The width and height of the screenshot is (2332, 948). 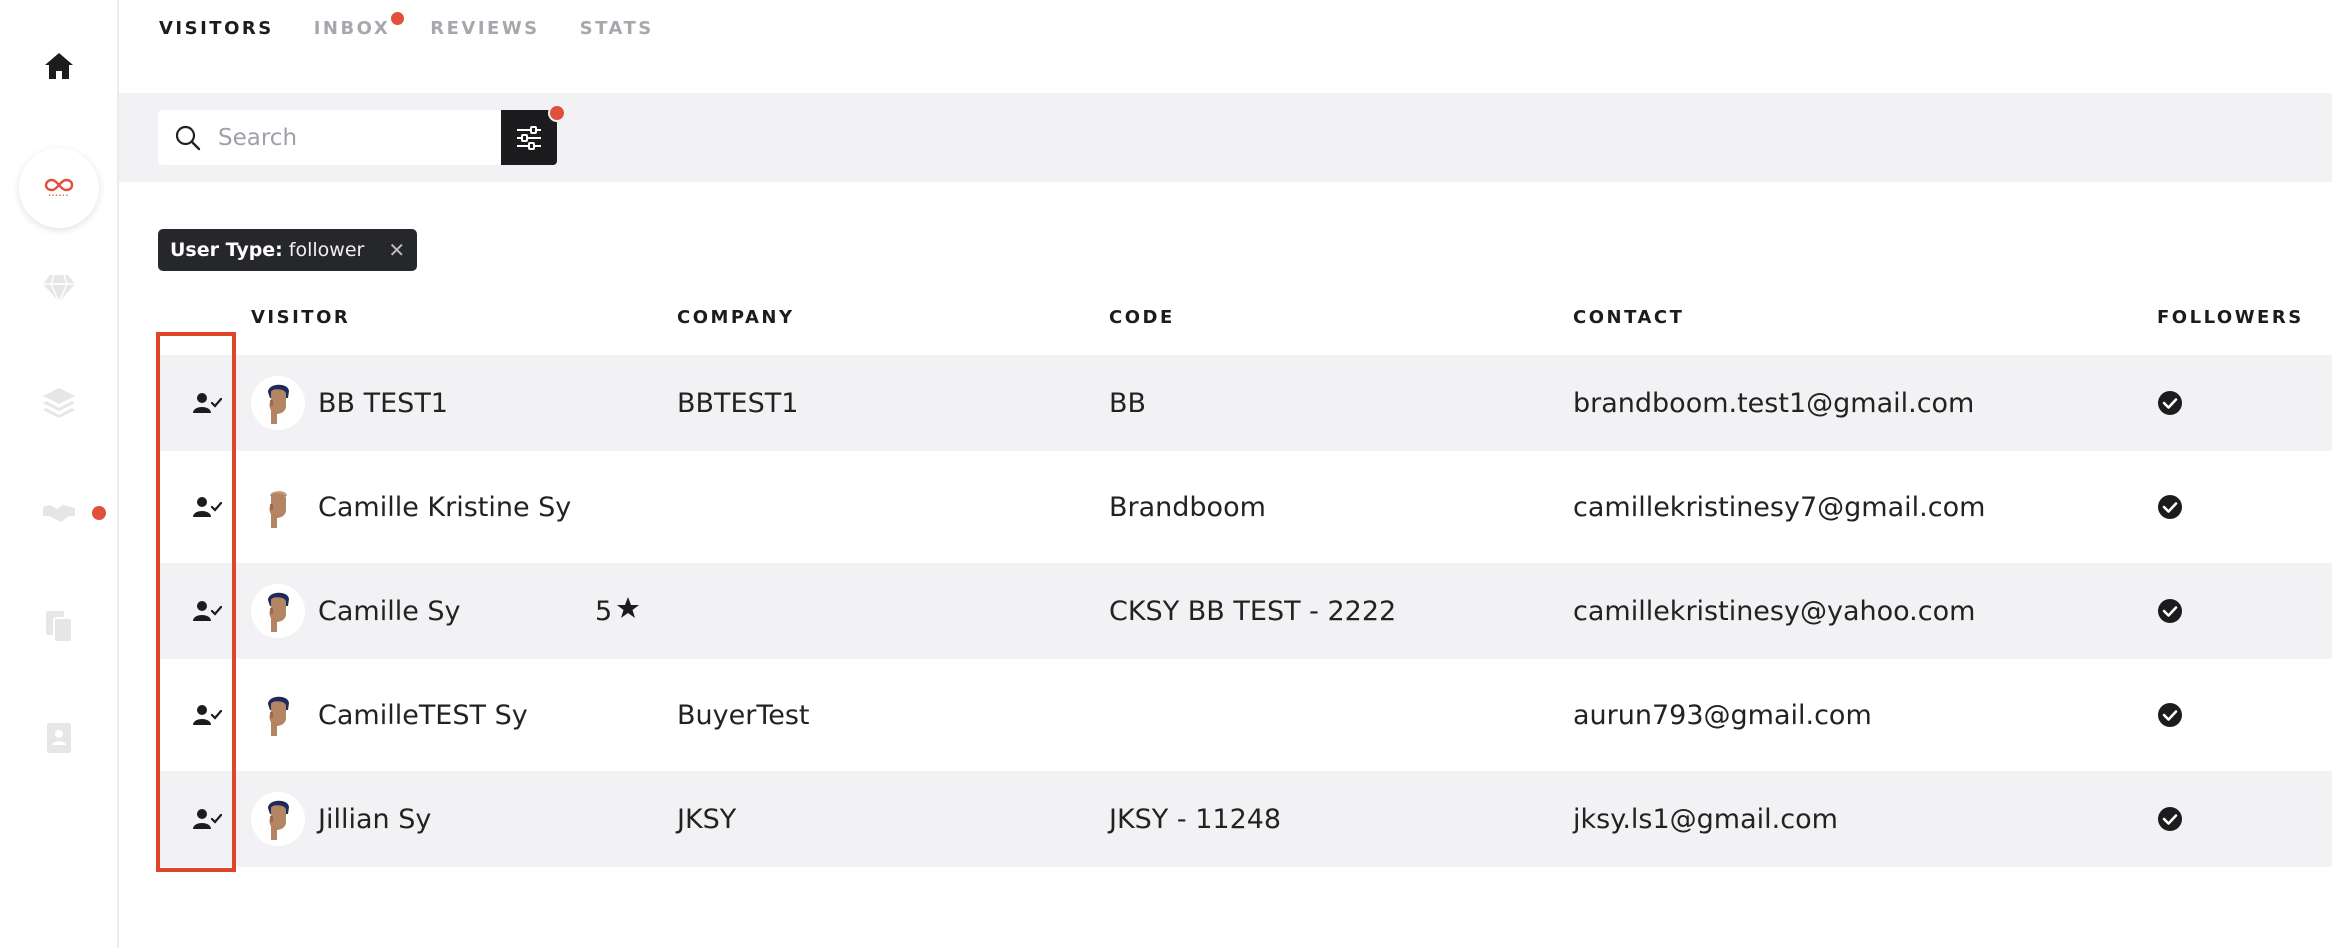 I want to click on company-text: JKSY, so click(x=707, y=819).